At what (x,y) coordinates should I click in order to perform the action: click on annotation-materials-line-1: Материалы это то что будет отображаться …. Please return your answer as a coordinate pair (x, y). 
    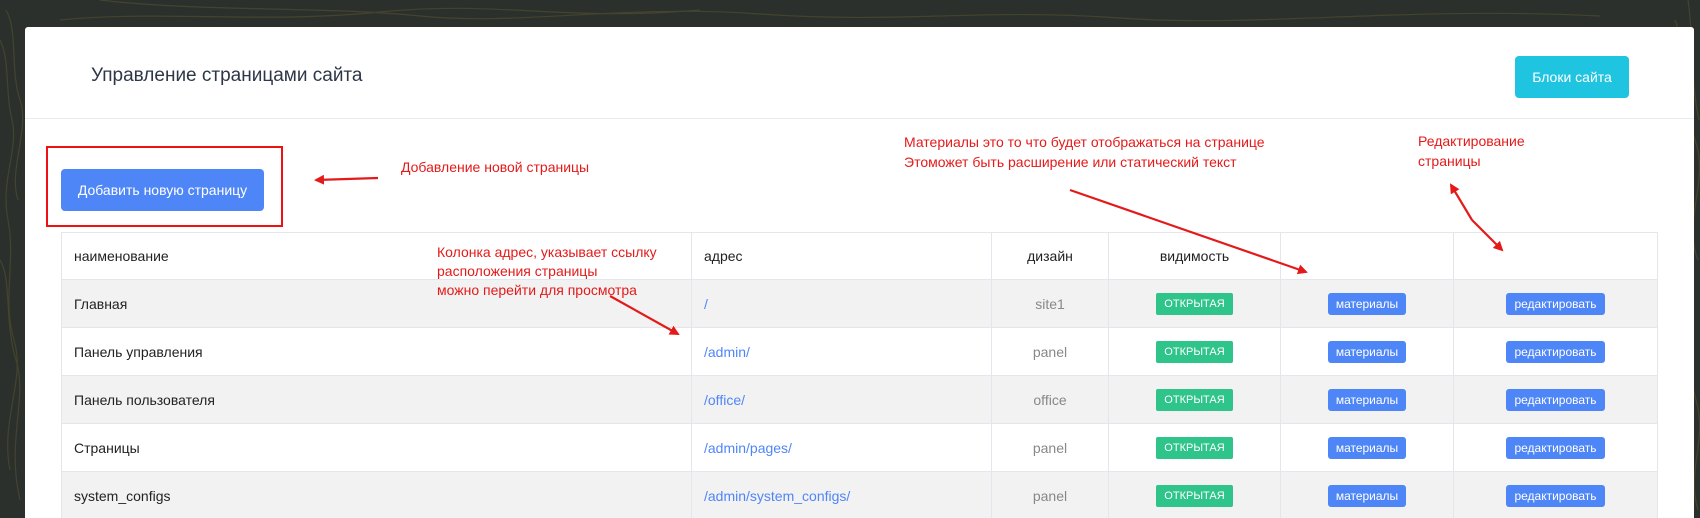
    Looking at the image, I should click on (1084, 142).